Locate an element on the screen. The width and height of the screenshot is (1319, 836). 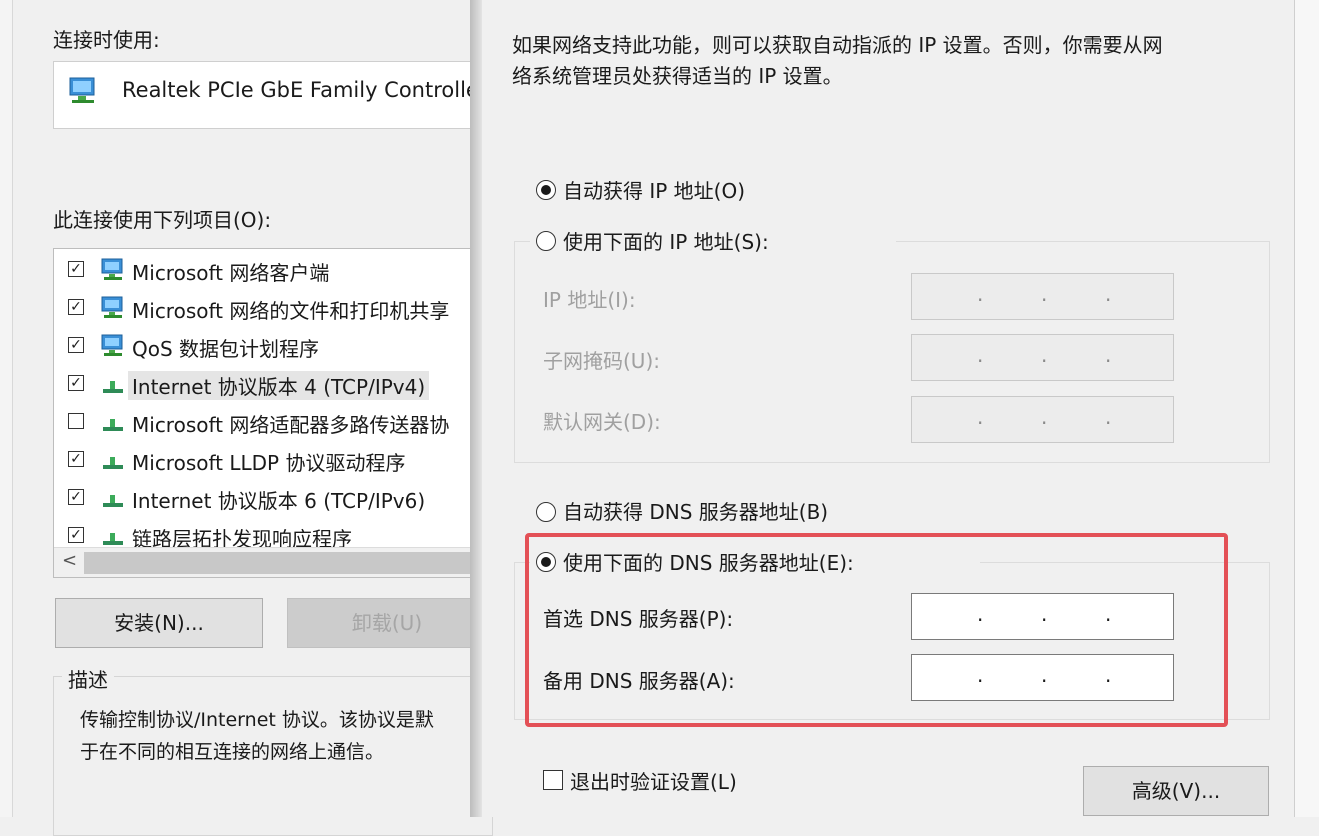
uninstall-button: 卸载(U) is located at coordinates (387, 623).